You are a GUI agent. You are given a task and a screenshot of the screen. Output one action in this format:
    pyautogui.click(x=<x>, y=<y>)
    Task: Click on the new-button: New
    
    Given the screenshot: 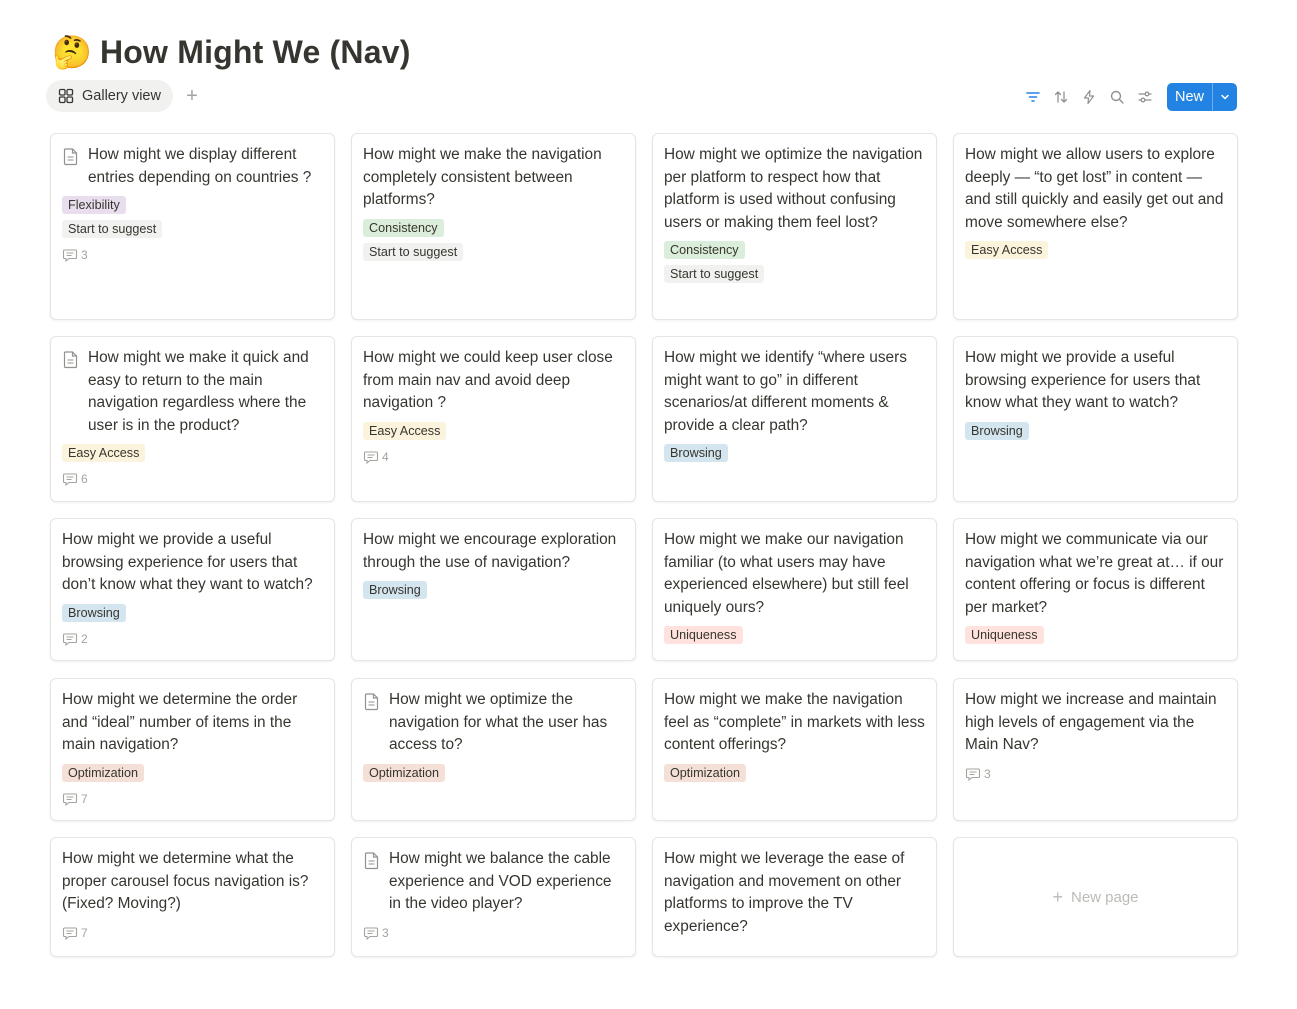 What is the action you would take?
    pyautogui.click(x=1201, y=97)
    